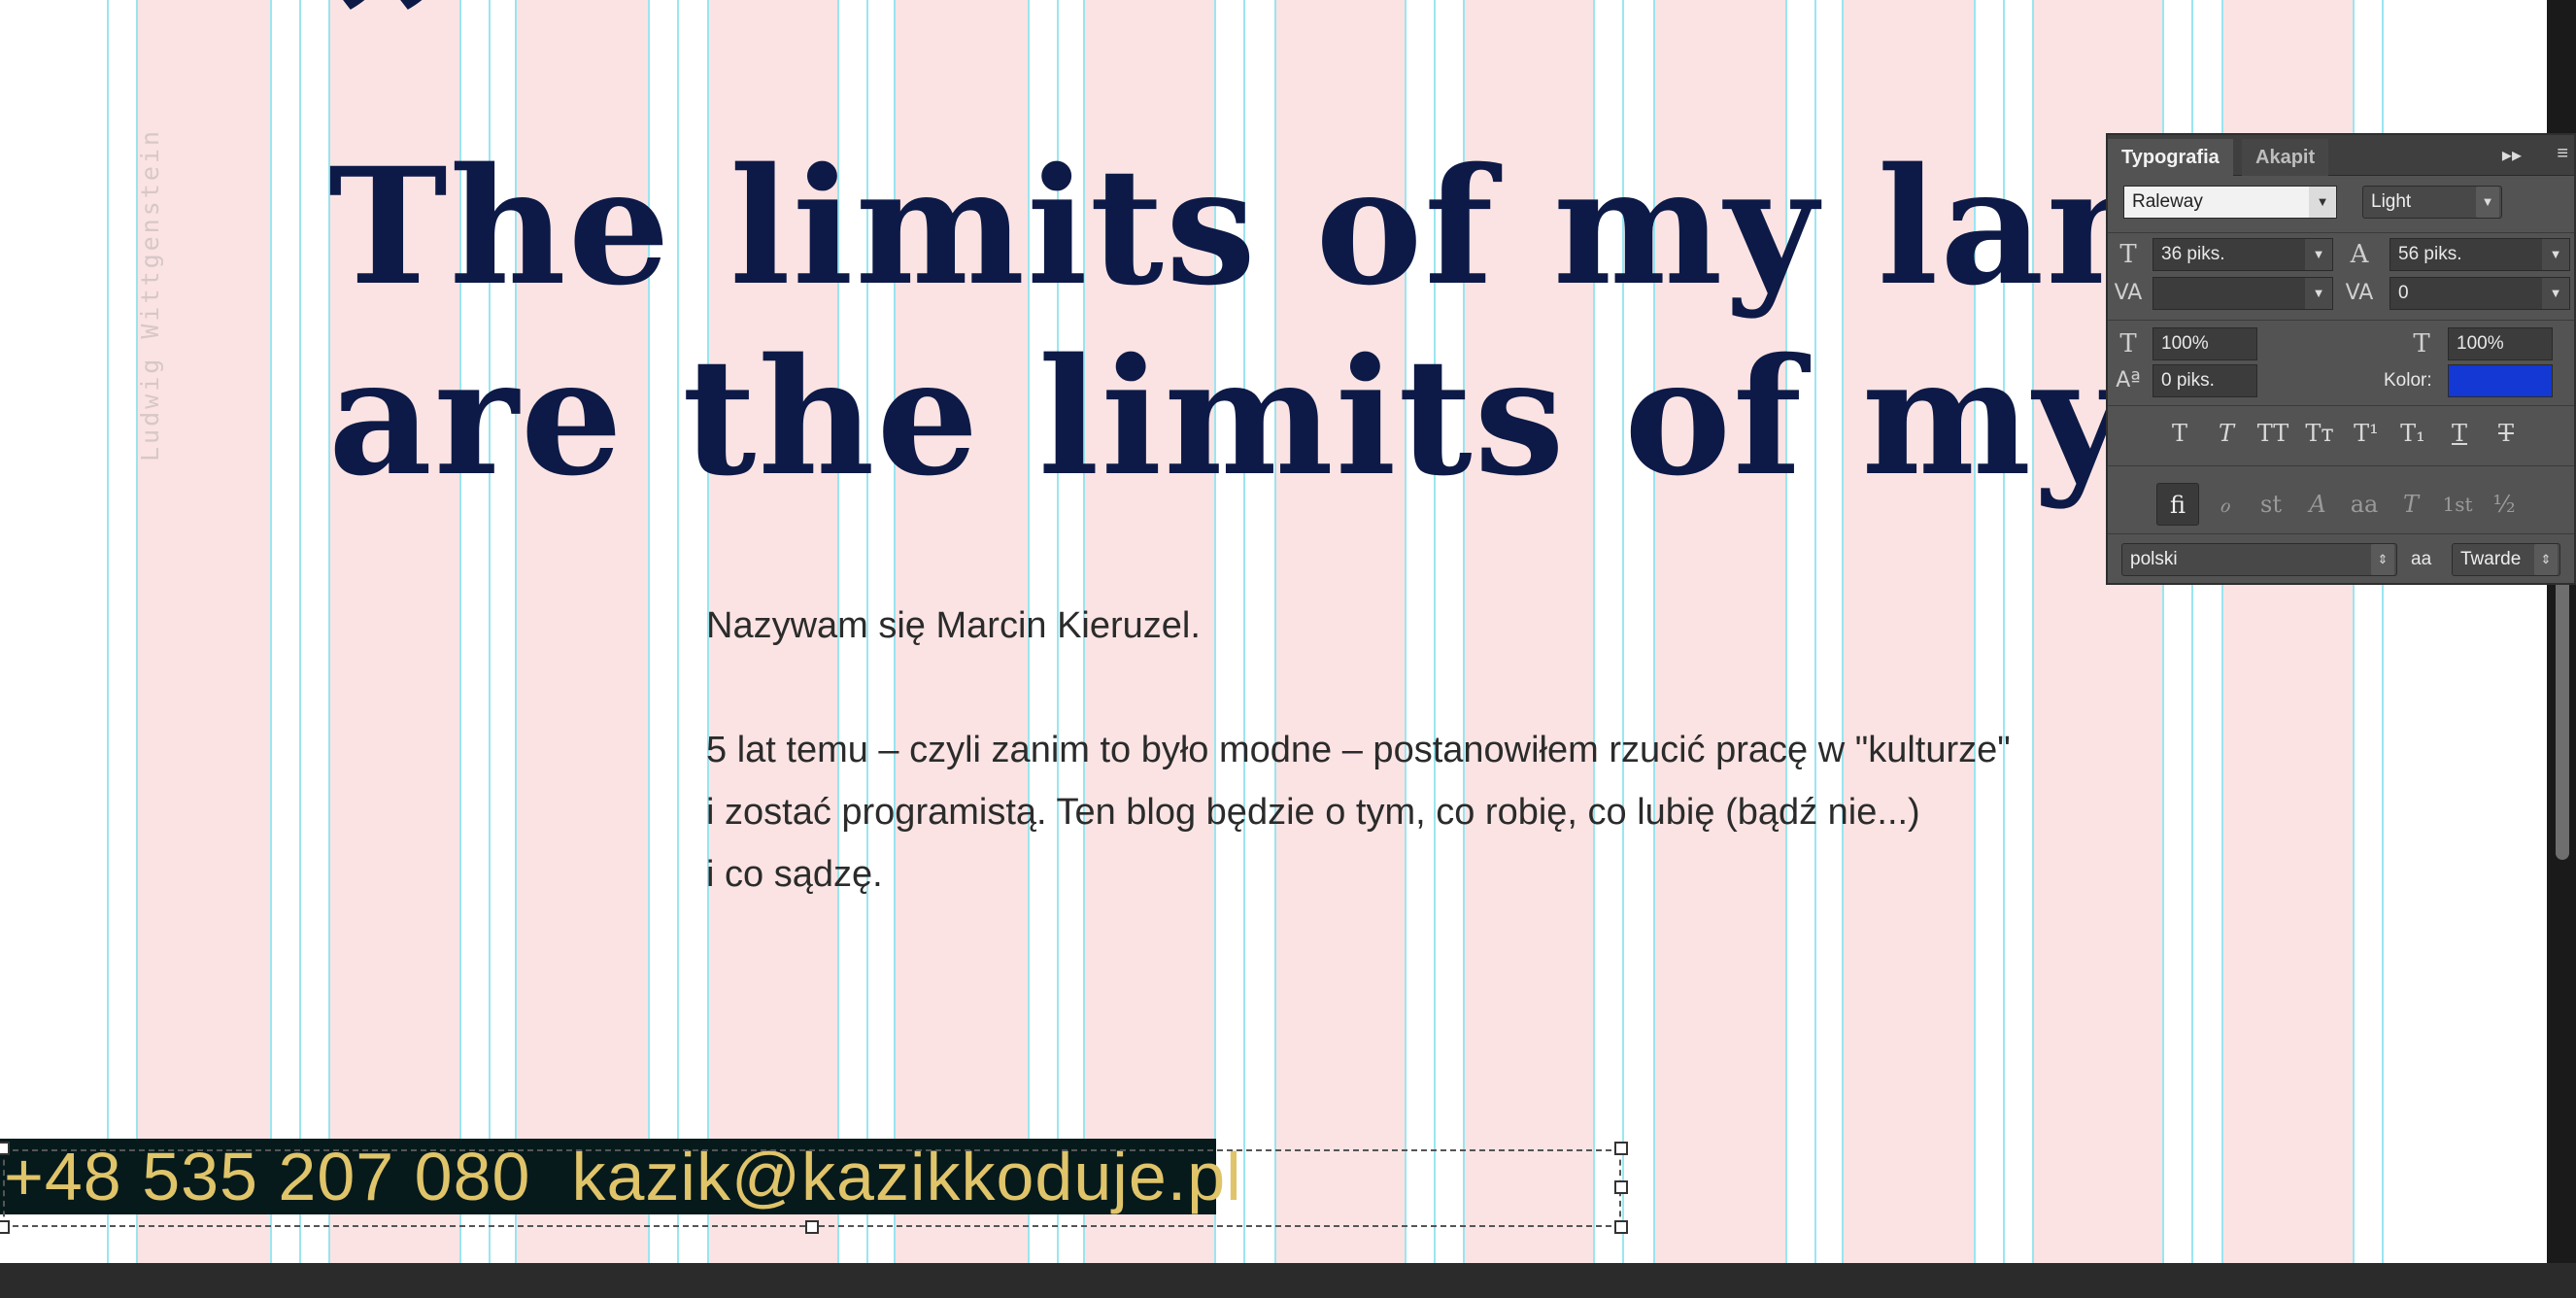  I want to click on kerning-icon: VA, so click(2128, 293).